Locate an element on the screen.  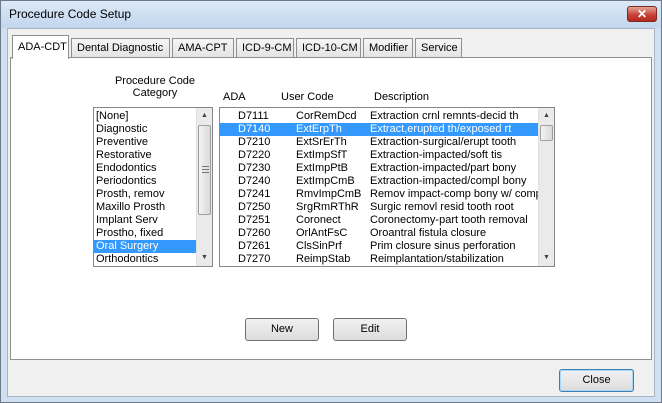
code-description: Extraction-impacted/compl bony is located at coordinates (448, 181).